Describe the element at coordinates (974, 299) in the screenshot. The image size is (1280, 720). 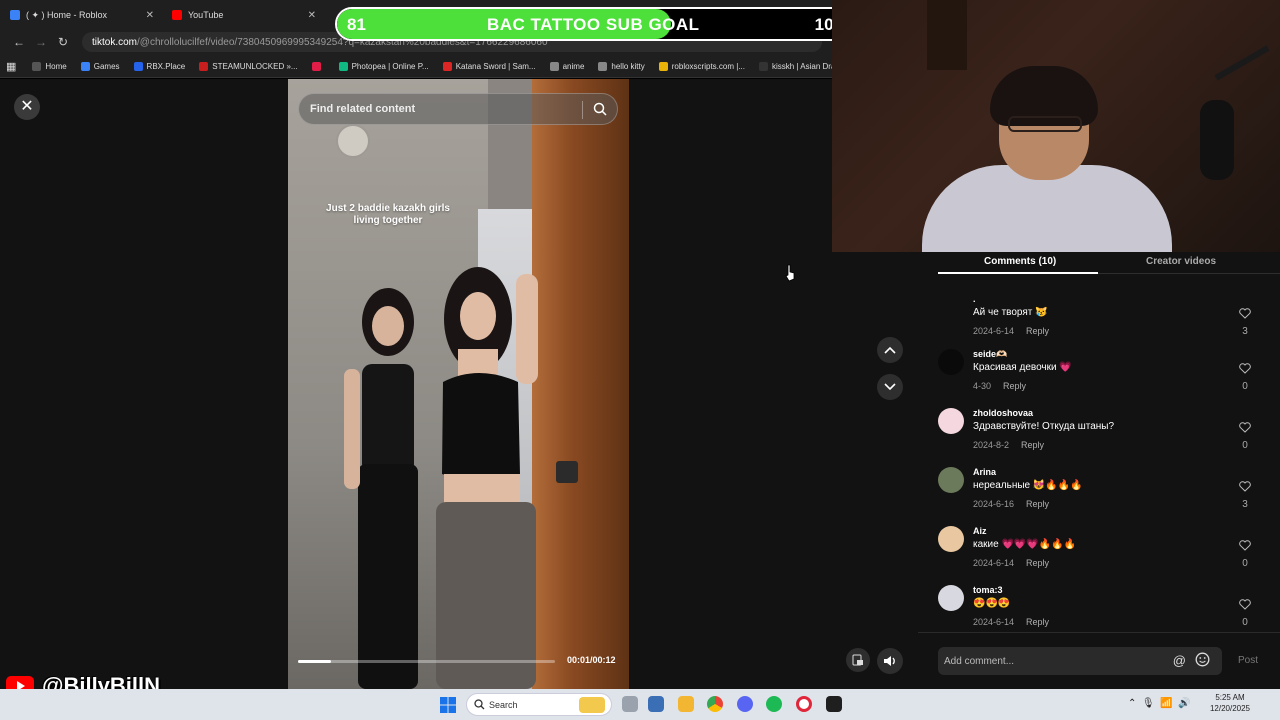
I see `comment-author: .` at that location.